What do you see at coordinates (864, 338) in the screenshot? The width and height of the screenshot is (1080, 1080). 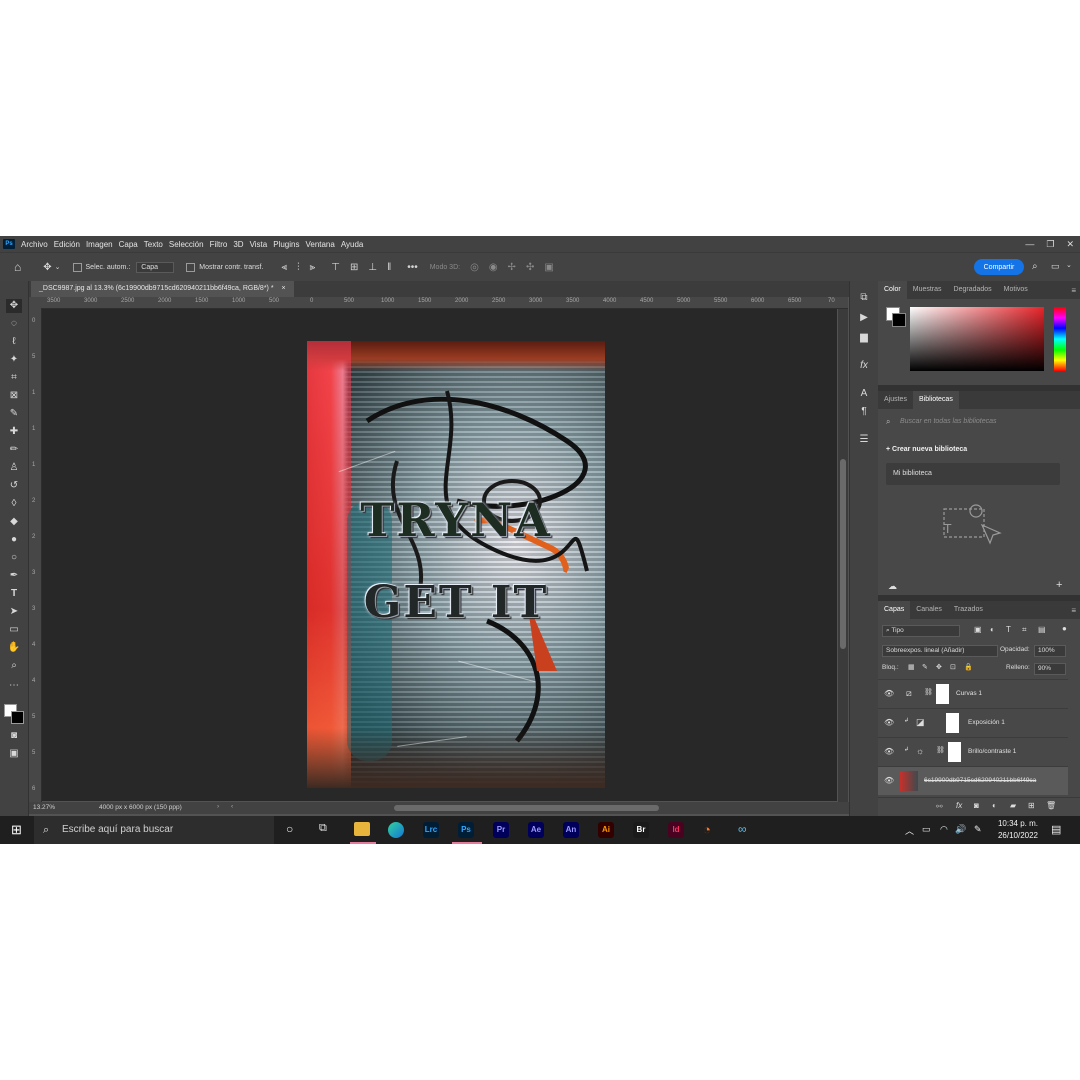 I see `comments-icon: ▆` at bounding box center [864, 338].